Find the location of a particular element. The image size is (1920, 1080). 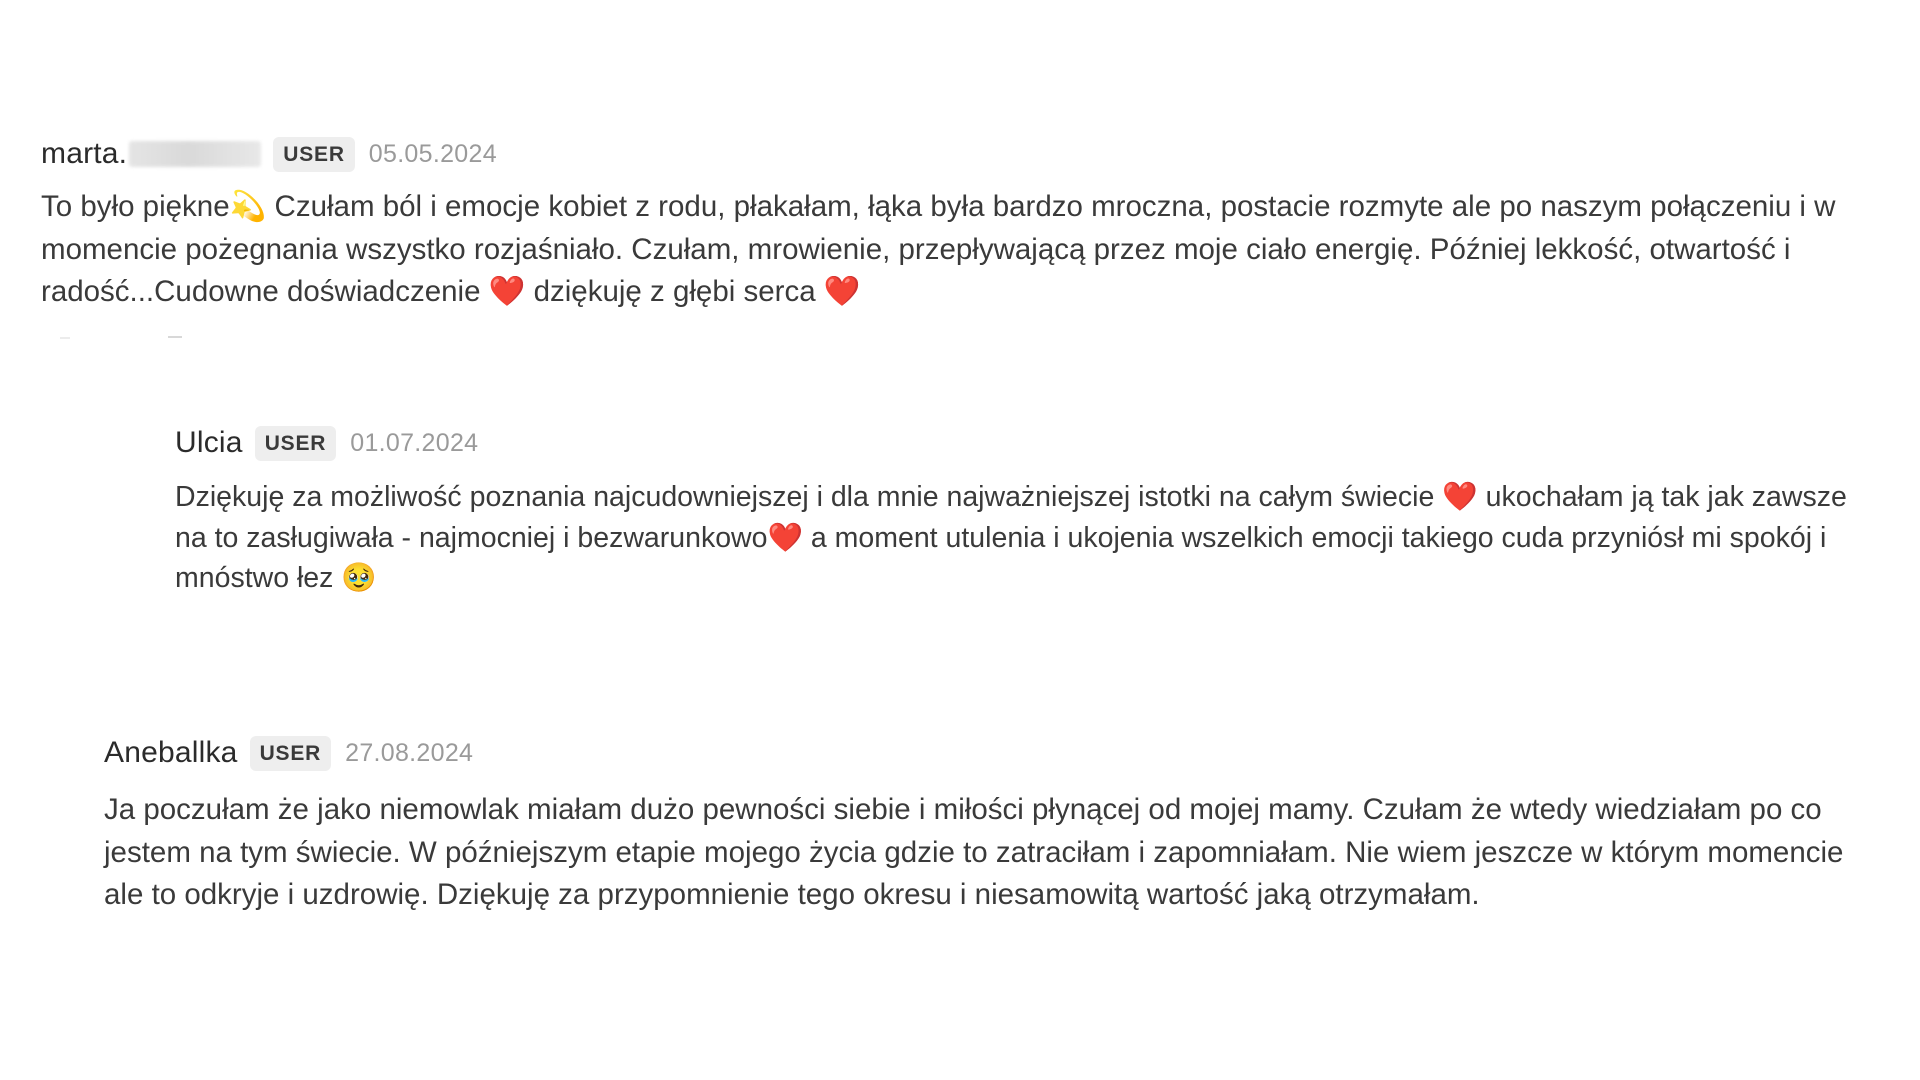

comment-date: 27.08.2024 is located at coordinates (409, 752).